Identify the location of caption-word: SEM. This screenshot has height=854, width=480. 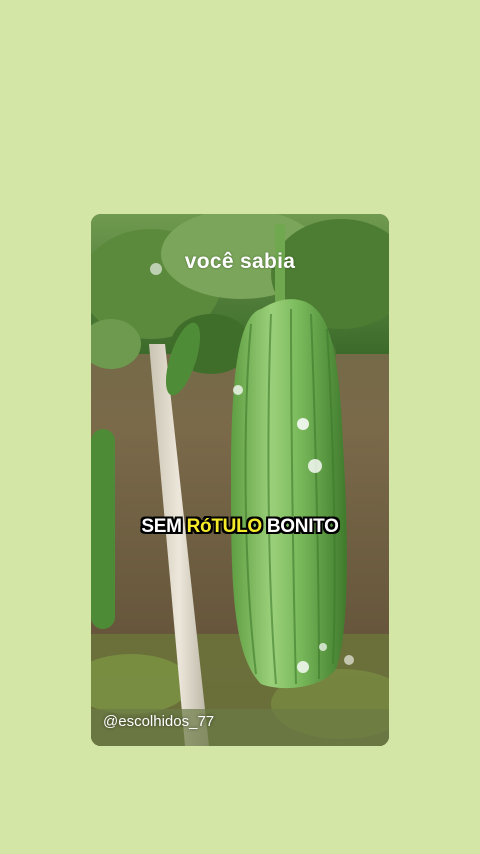
(161, 526).